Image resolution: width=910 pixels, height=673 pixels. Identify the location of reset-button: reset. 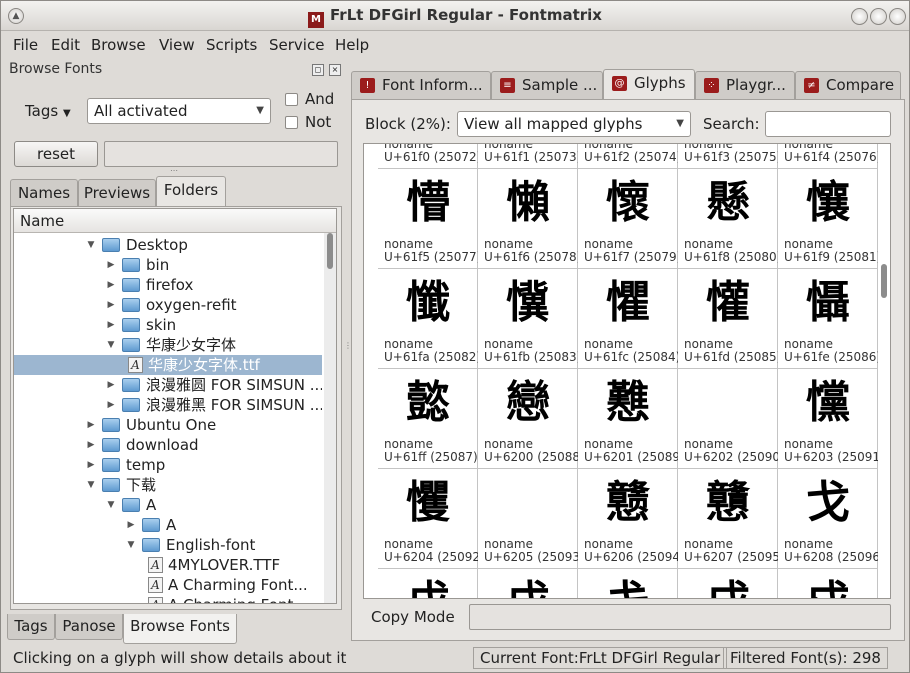
(56, 154).